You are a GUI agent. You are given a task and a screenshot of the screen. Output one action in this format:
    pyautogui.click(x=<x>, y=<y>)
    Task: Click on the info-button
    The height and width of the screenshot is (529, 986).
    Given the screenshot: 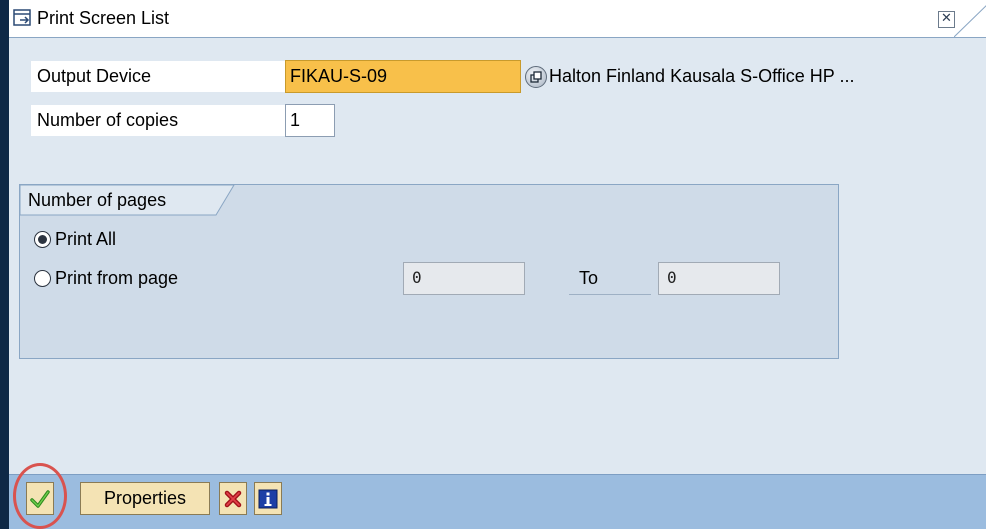 What is the action you would take?
    pyautogui.click(x=268, y=498)
    